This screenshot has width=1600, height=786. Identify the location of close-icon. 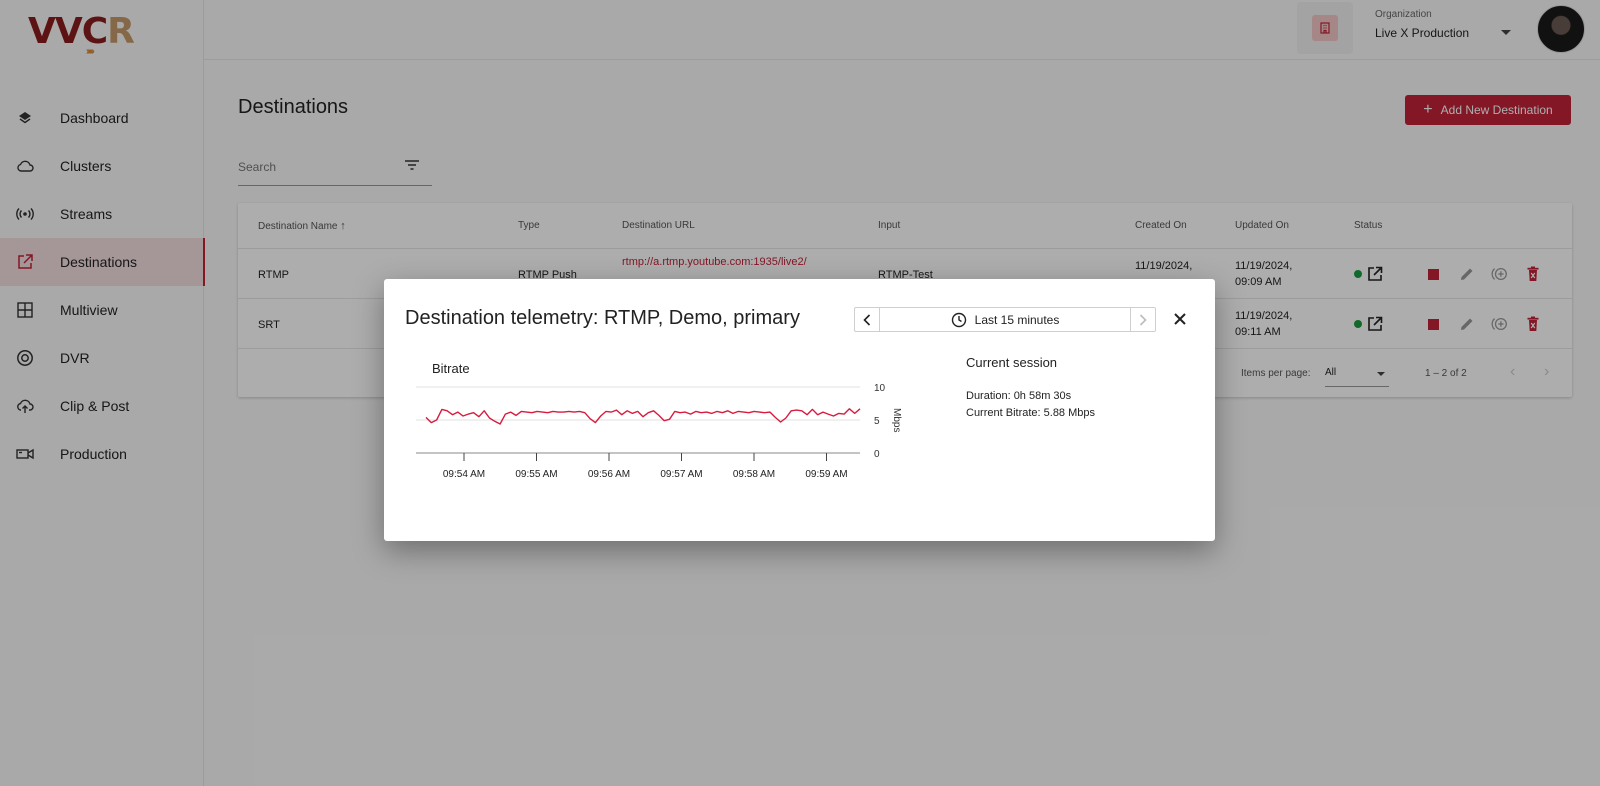
(1180, 319).